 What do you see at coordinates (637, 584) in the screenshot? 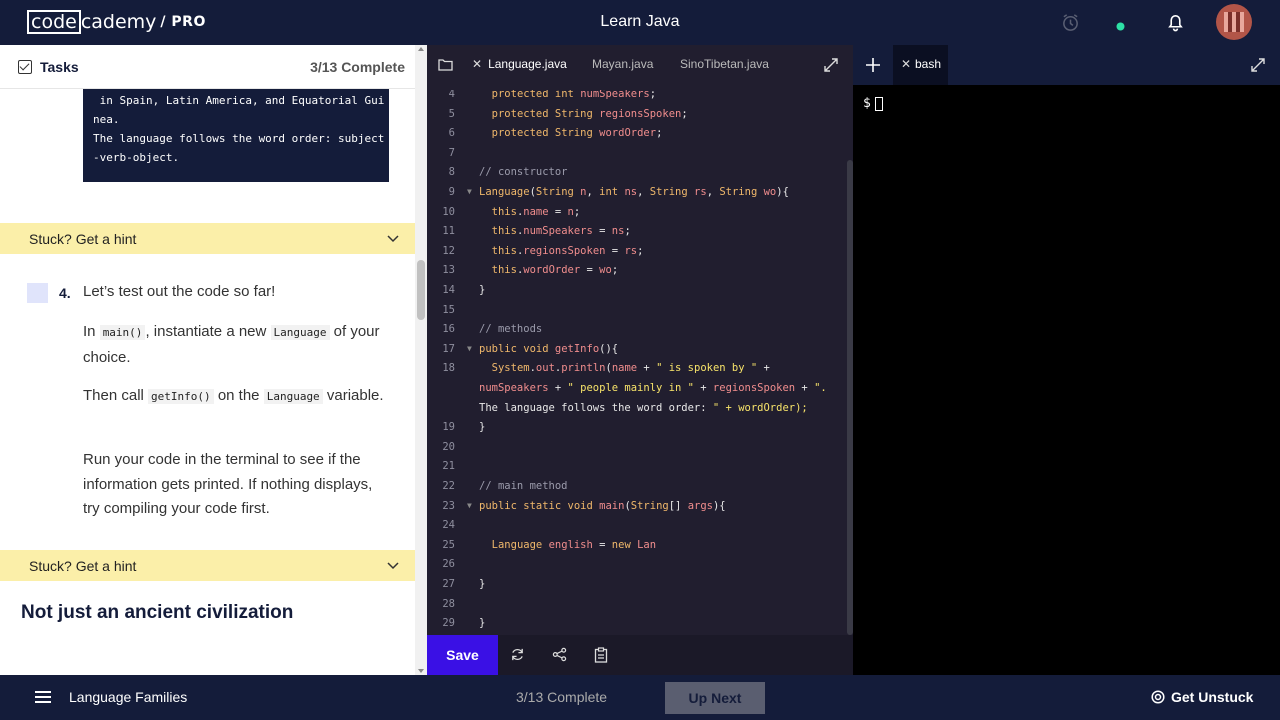
I see `code-line: 27}` at bounding box center [637, 584].